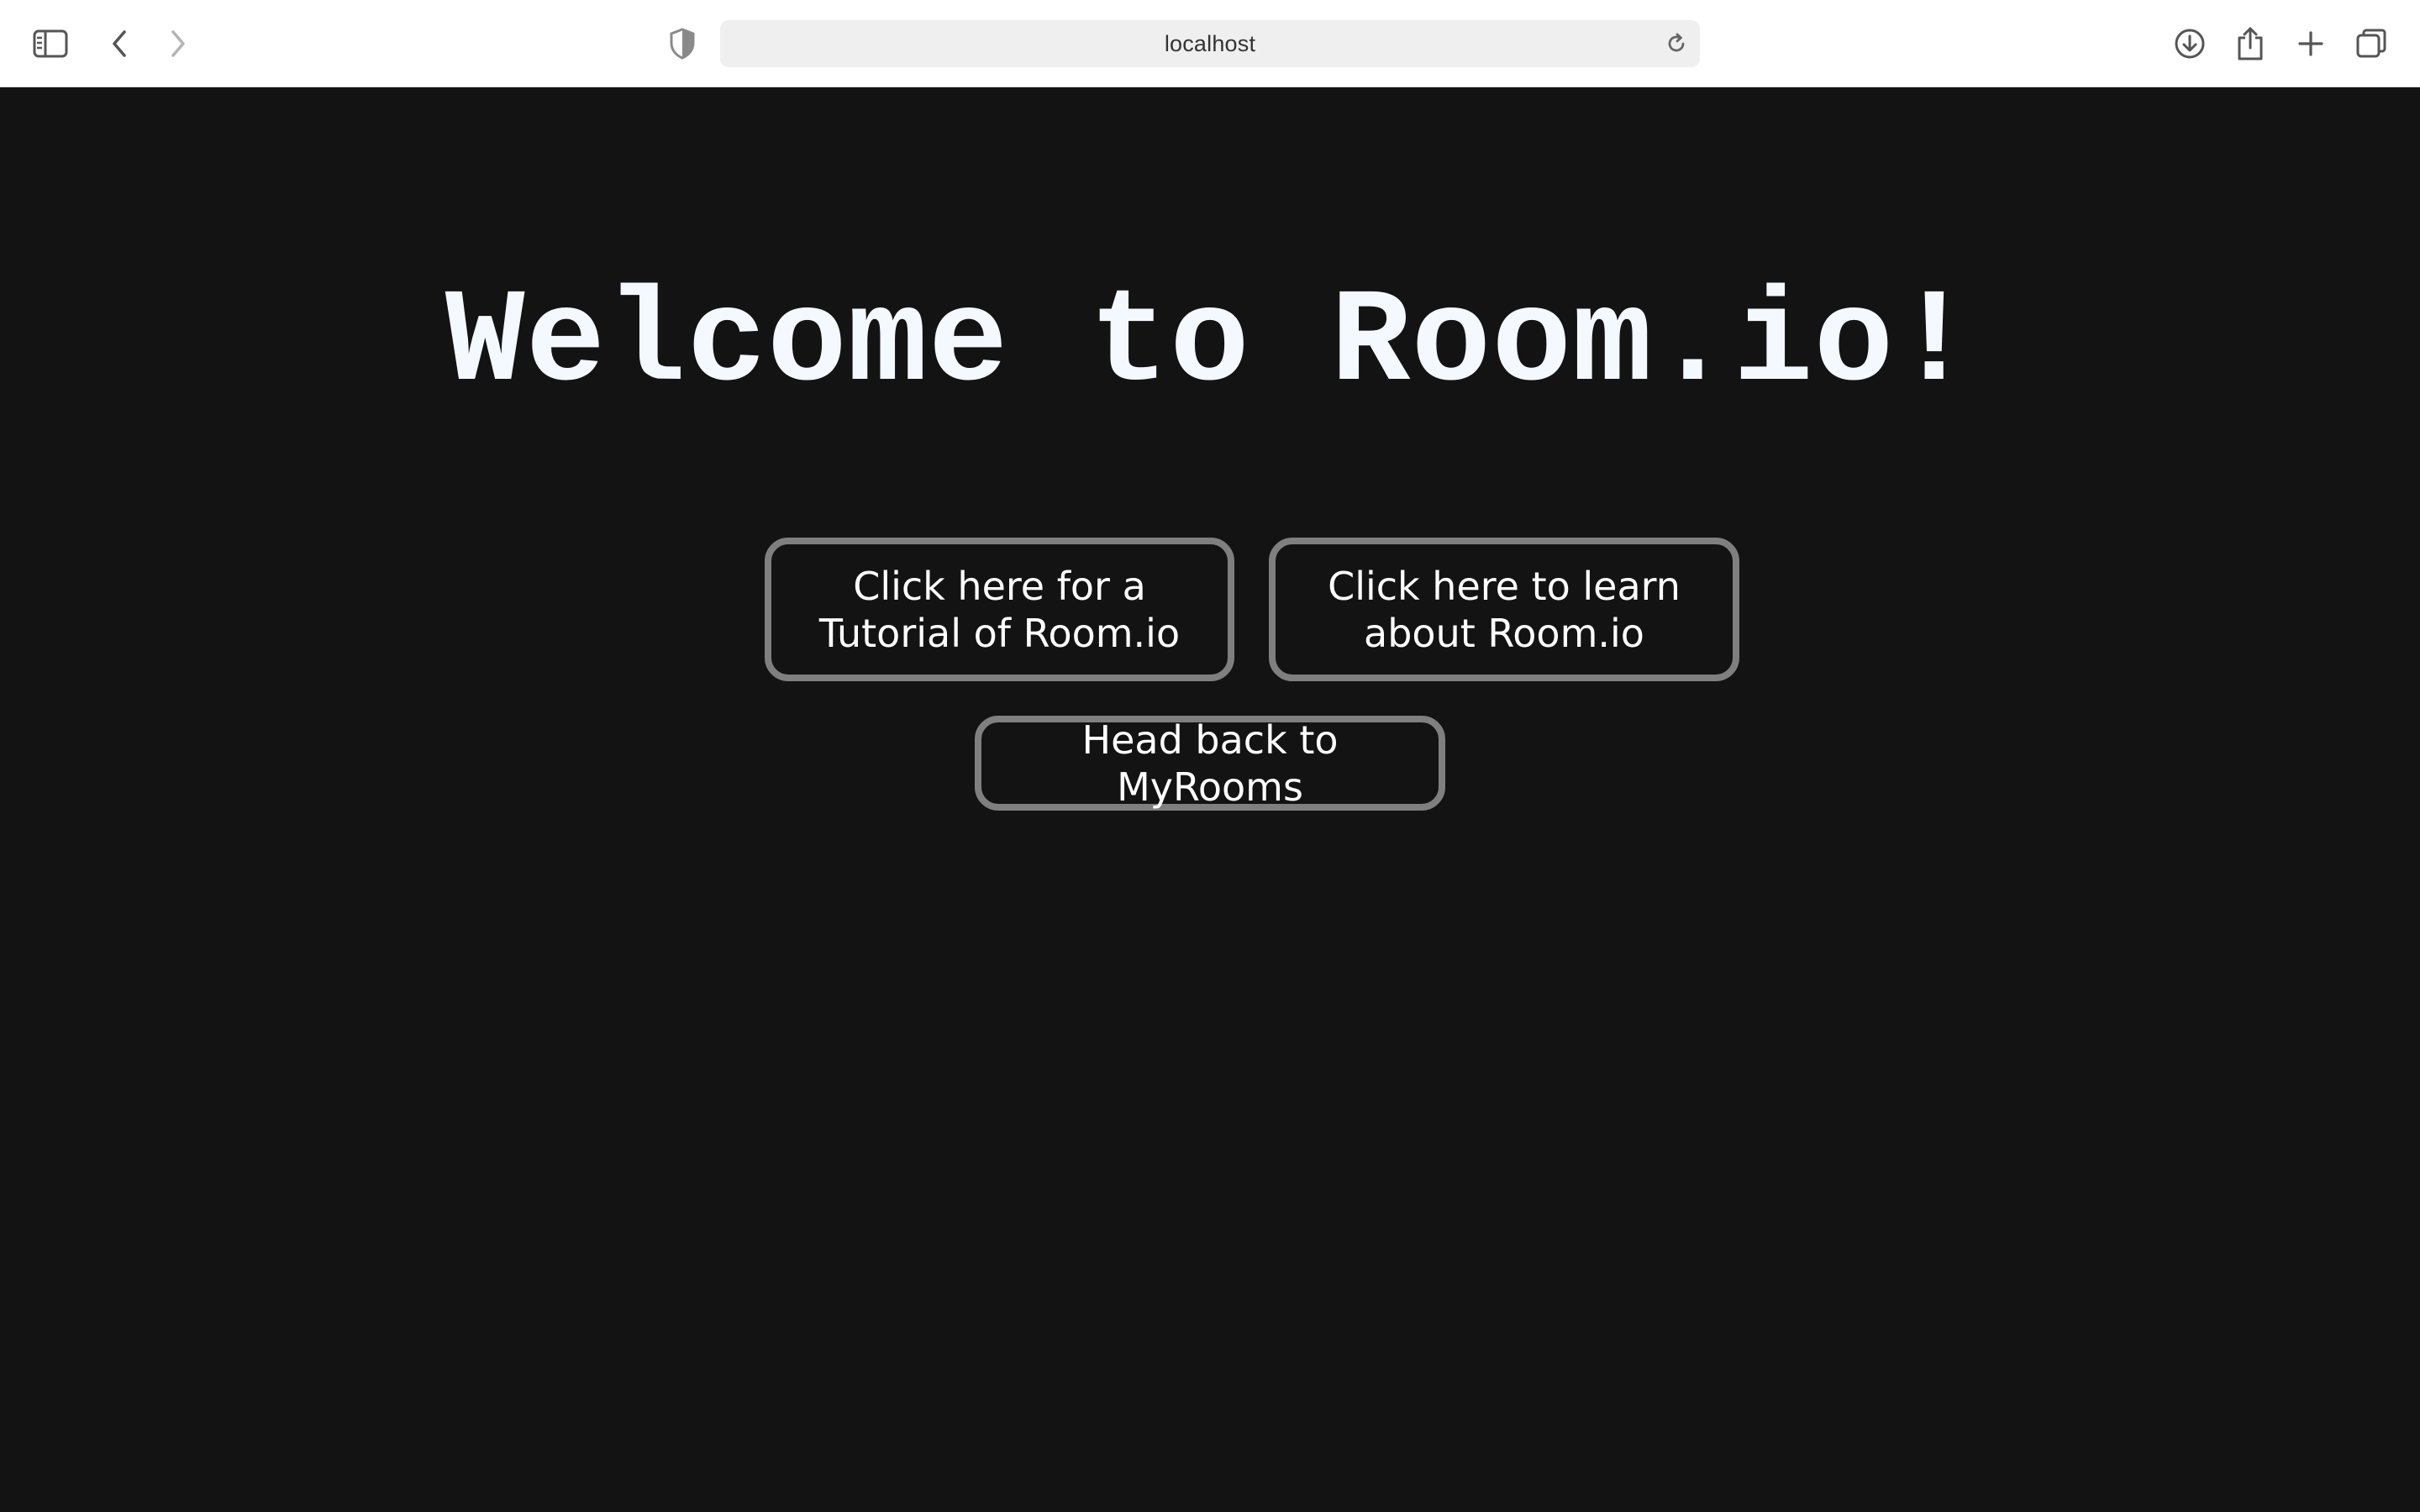 The width and height of the screenshot is (2420, 1512). Describe the element at coordinates (1676, 44) in the screenshot. I see `reload-icon` at that location.